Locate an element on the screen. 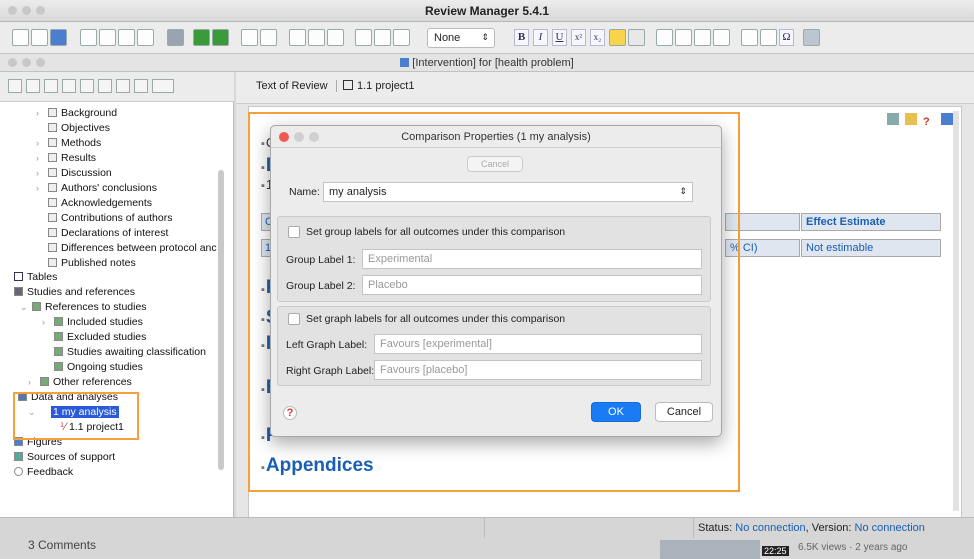 The image size is (974, 559). save-icon is located at coordinates (58, 37).